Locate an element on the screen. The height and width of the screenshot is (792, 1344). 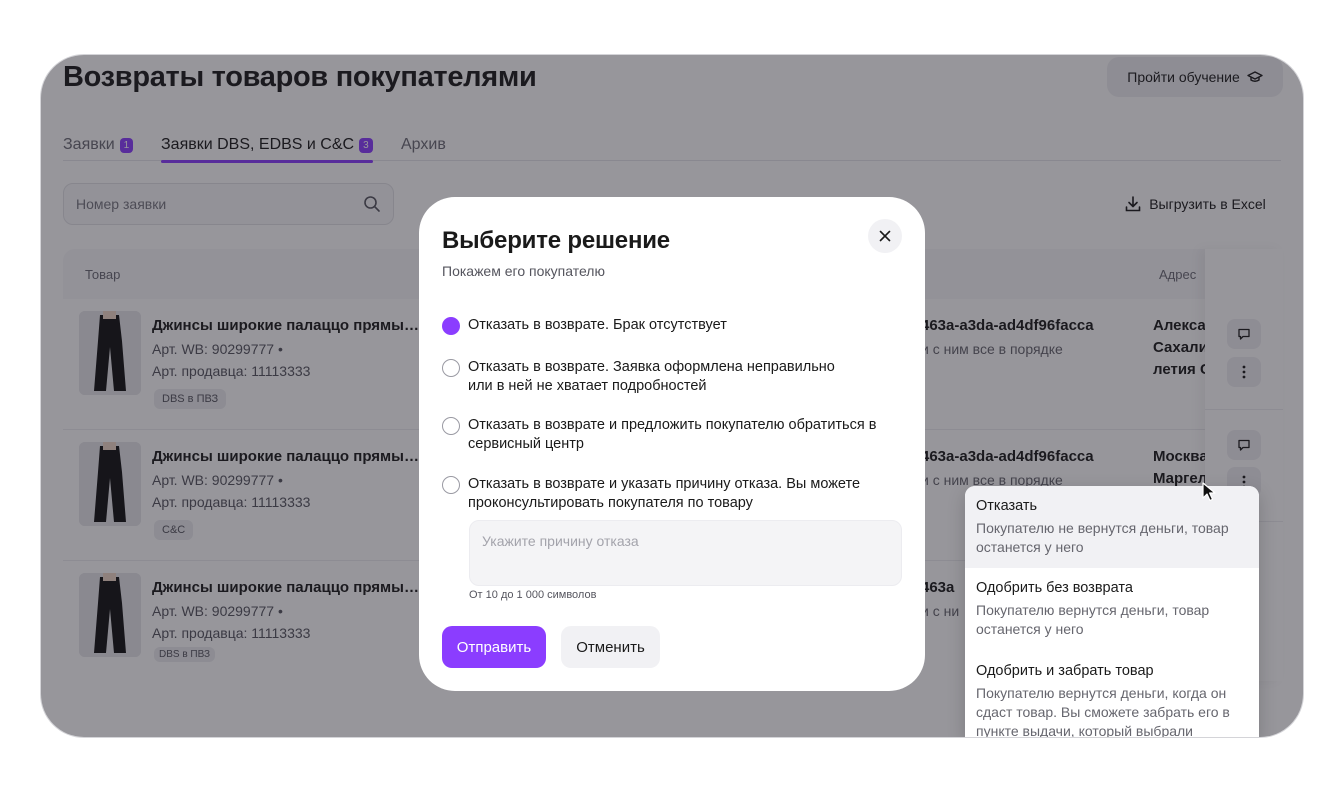
mouse-cursor-icon is located at coordinates (1209, 492).